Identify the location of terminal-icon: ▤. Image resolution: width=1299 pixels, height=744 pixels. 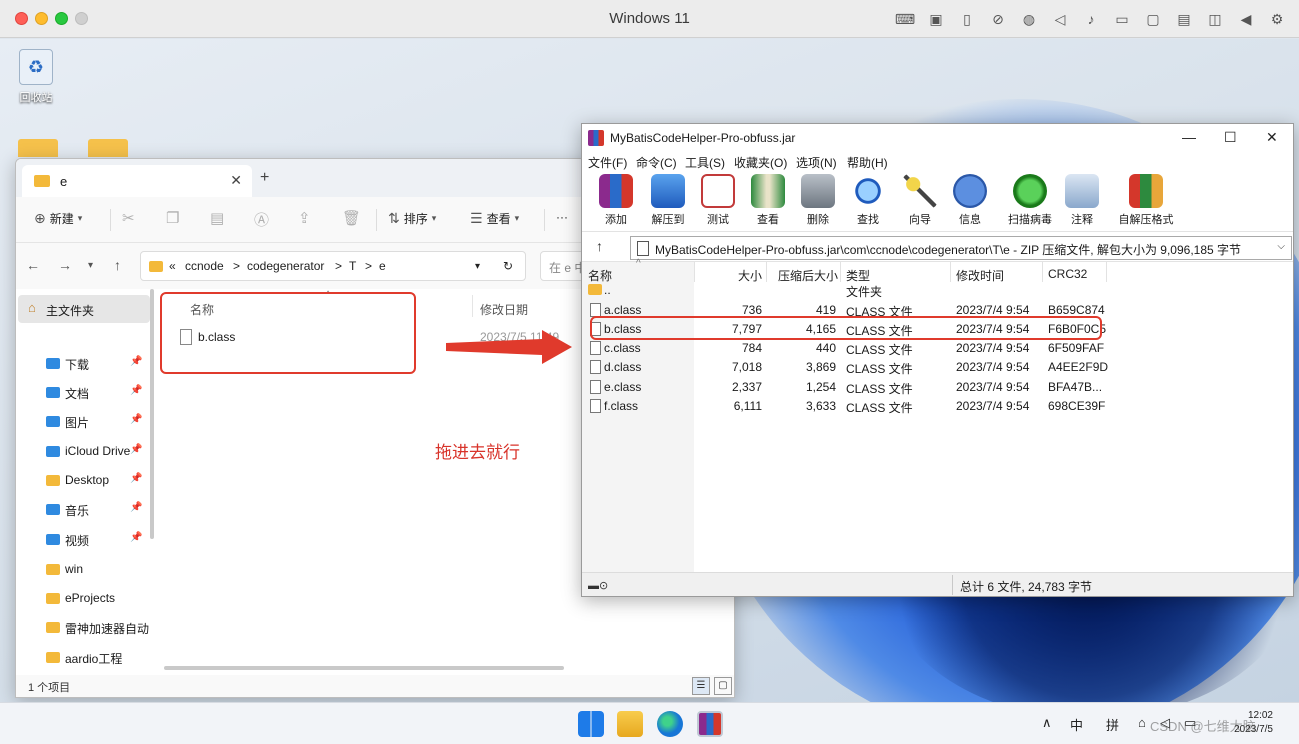
(1184, 19).